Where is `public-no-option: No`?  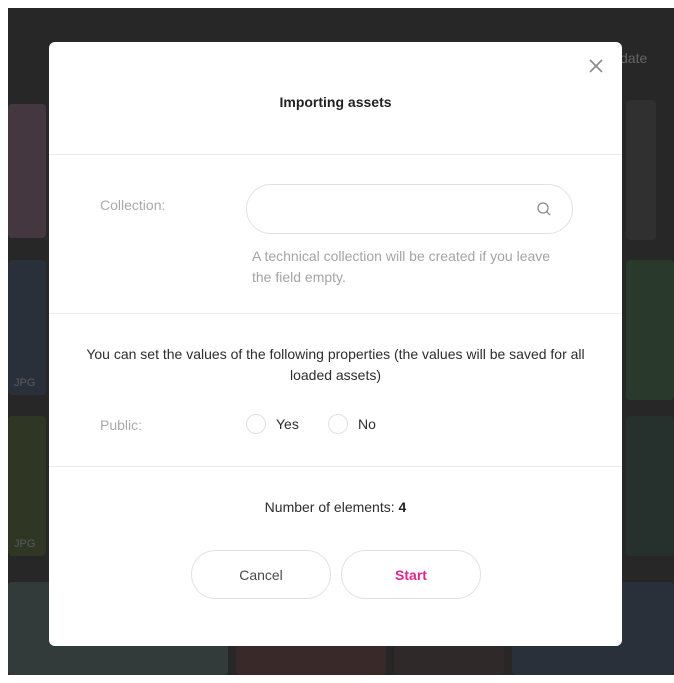 public-no-option: No is located at coordinates (352, 424).